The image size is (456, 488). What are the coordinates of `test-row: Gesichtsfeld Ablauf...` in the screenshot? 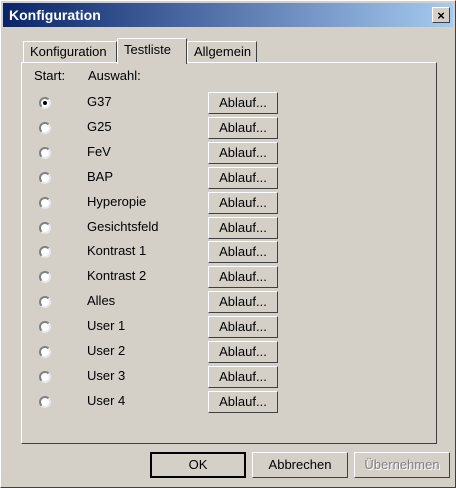 It's located at (165, 229).